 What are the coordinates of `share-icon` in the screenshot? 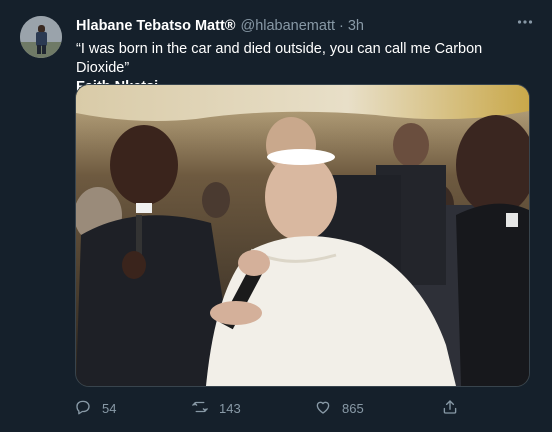 It's located at (450, 408).